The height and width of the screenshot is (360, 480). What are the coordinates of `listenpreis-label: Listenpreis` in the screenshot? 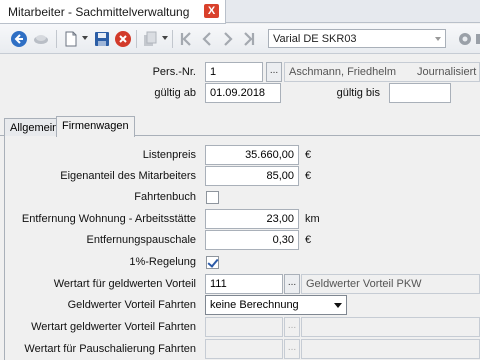 It's located at (169, 155).